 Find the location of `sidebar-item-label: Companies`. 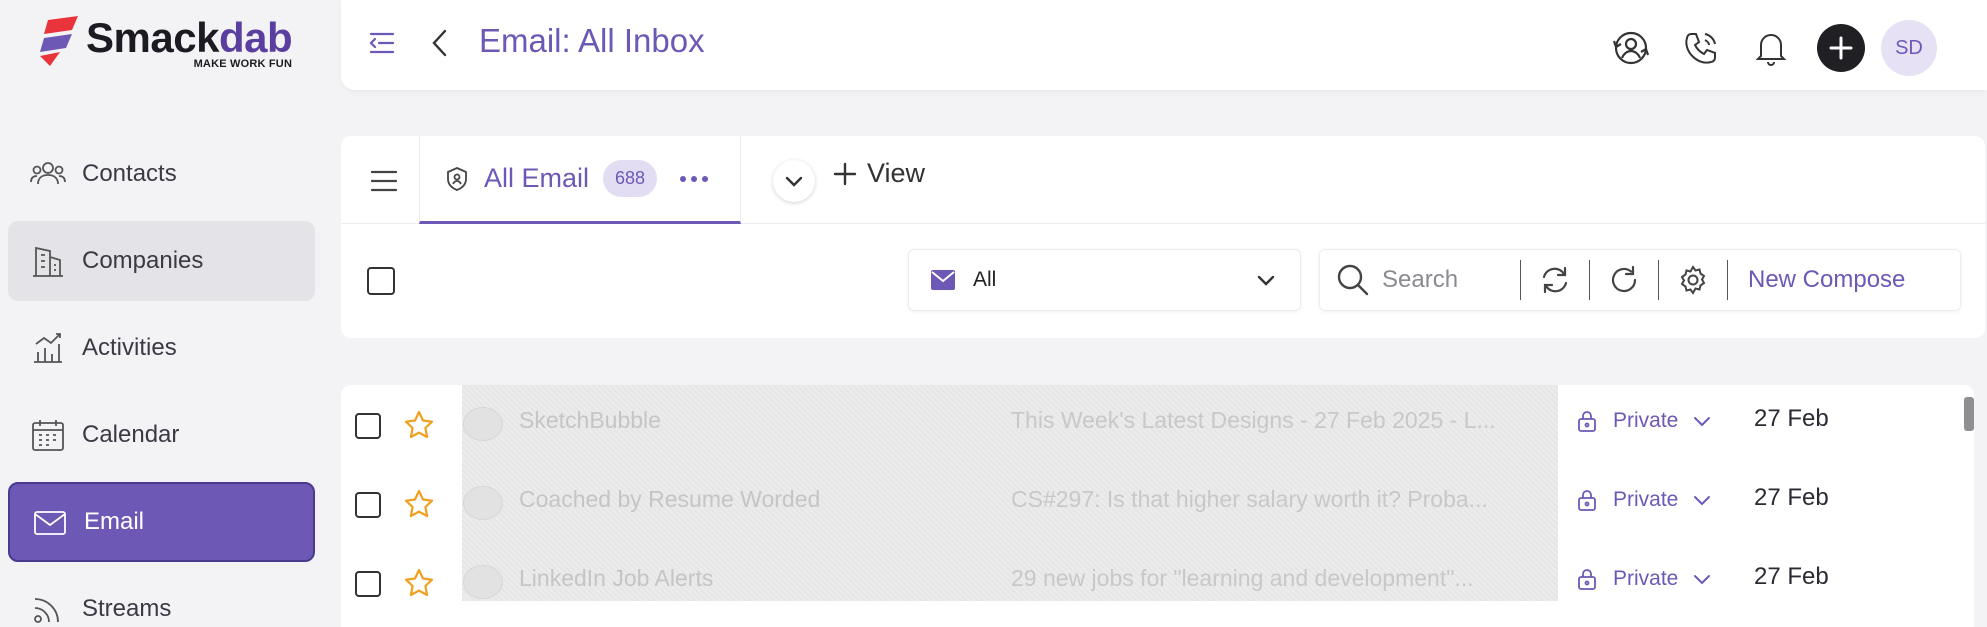

sidebar-item-label: Companies is located at coordinates (143, 260).